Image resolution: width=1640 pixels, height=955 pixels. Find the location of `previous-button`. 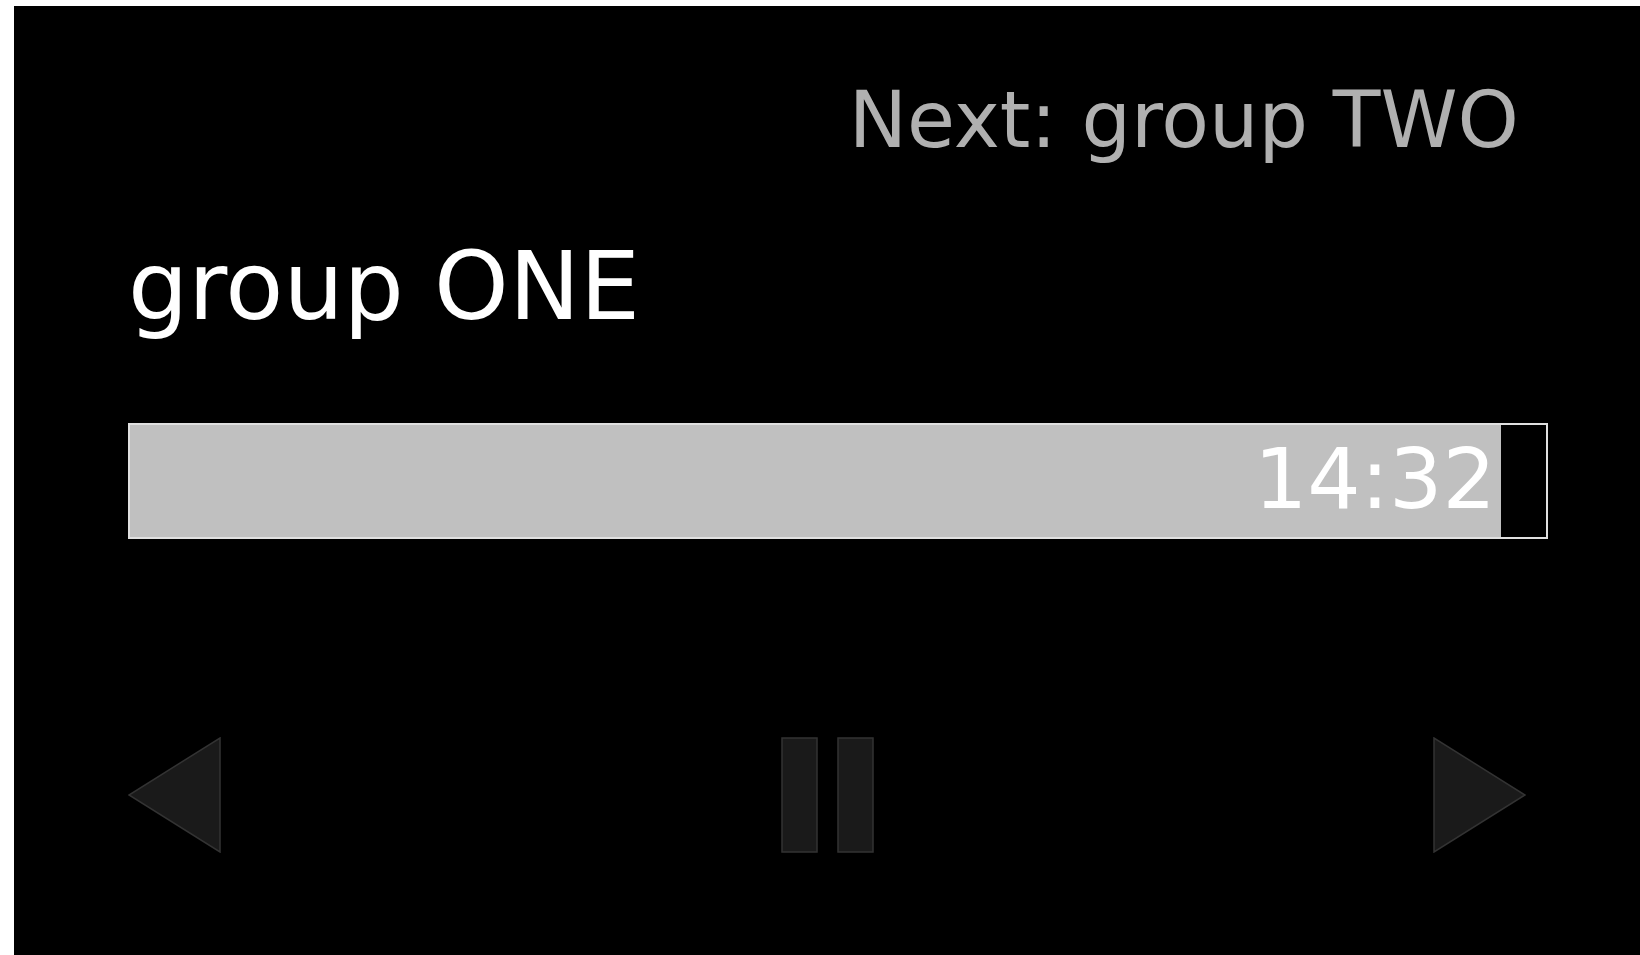

previous-button is located at coordinates (174, 795).